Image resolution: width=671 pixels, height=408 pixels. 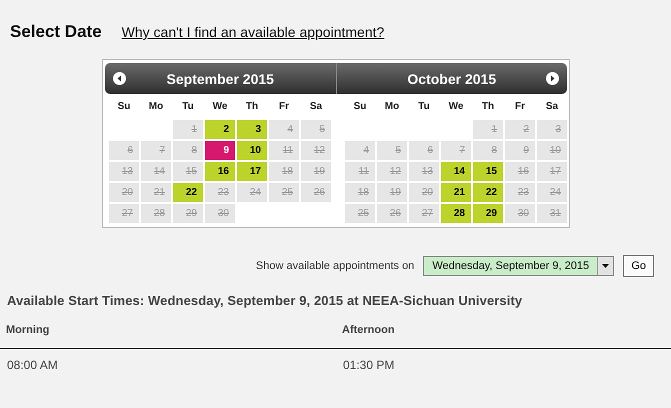 I want to click on previous-month-icon, so click(x=119, y=78).